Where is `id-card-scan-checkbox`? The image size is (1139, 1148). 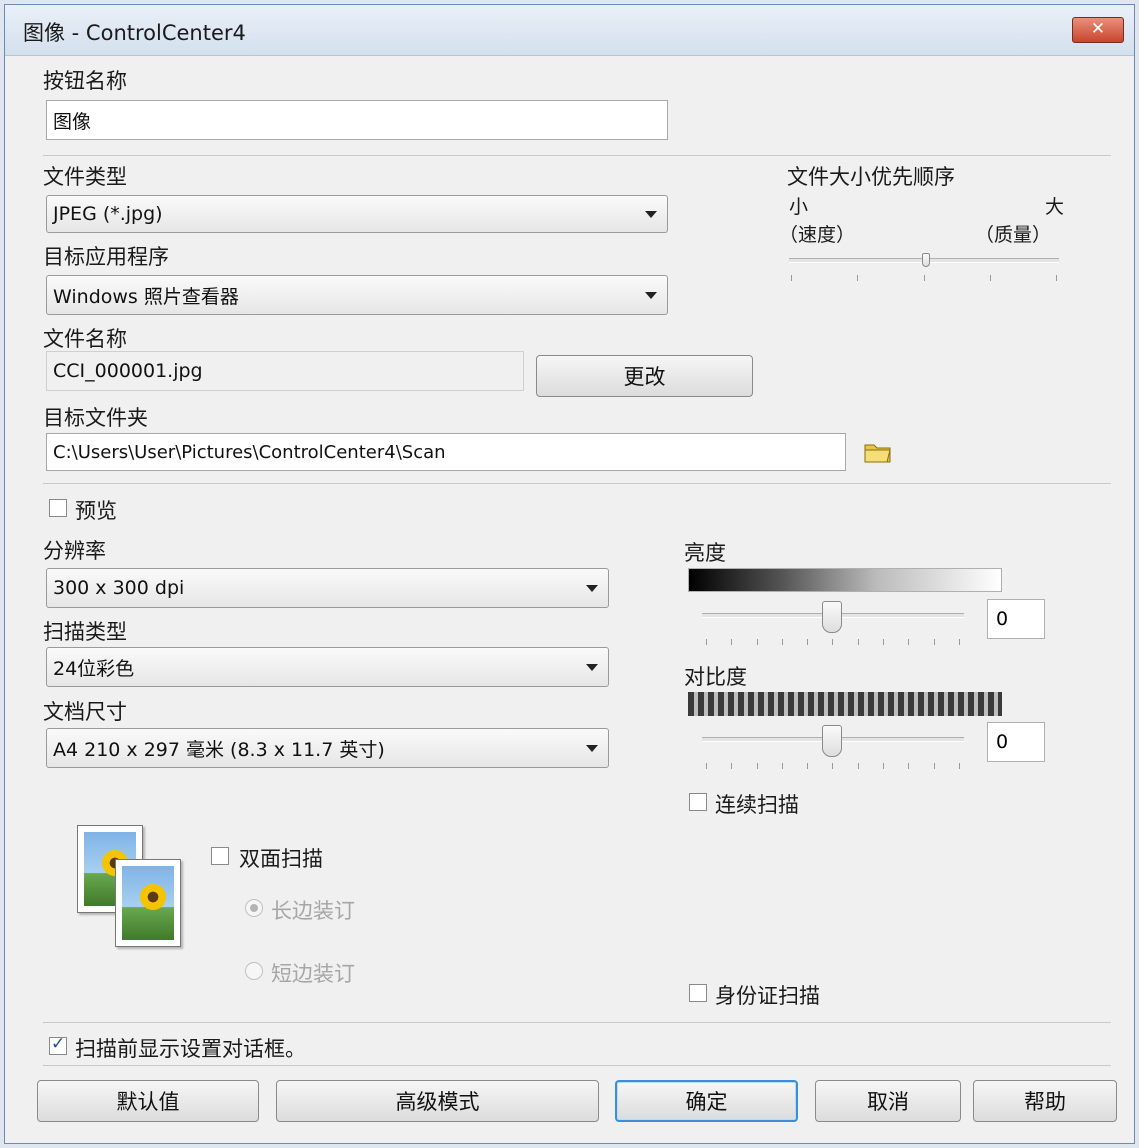
id-card-scan-checkbox is located at coordinates (698, 993).